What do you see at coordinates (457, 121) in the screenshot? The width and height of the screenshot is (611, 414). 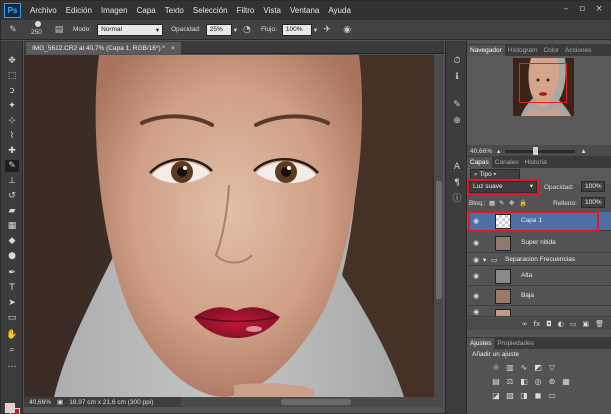 I see `clone-source-icon: ⊕` at bounding box center [457, 121].